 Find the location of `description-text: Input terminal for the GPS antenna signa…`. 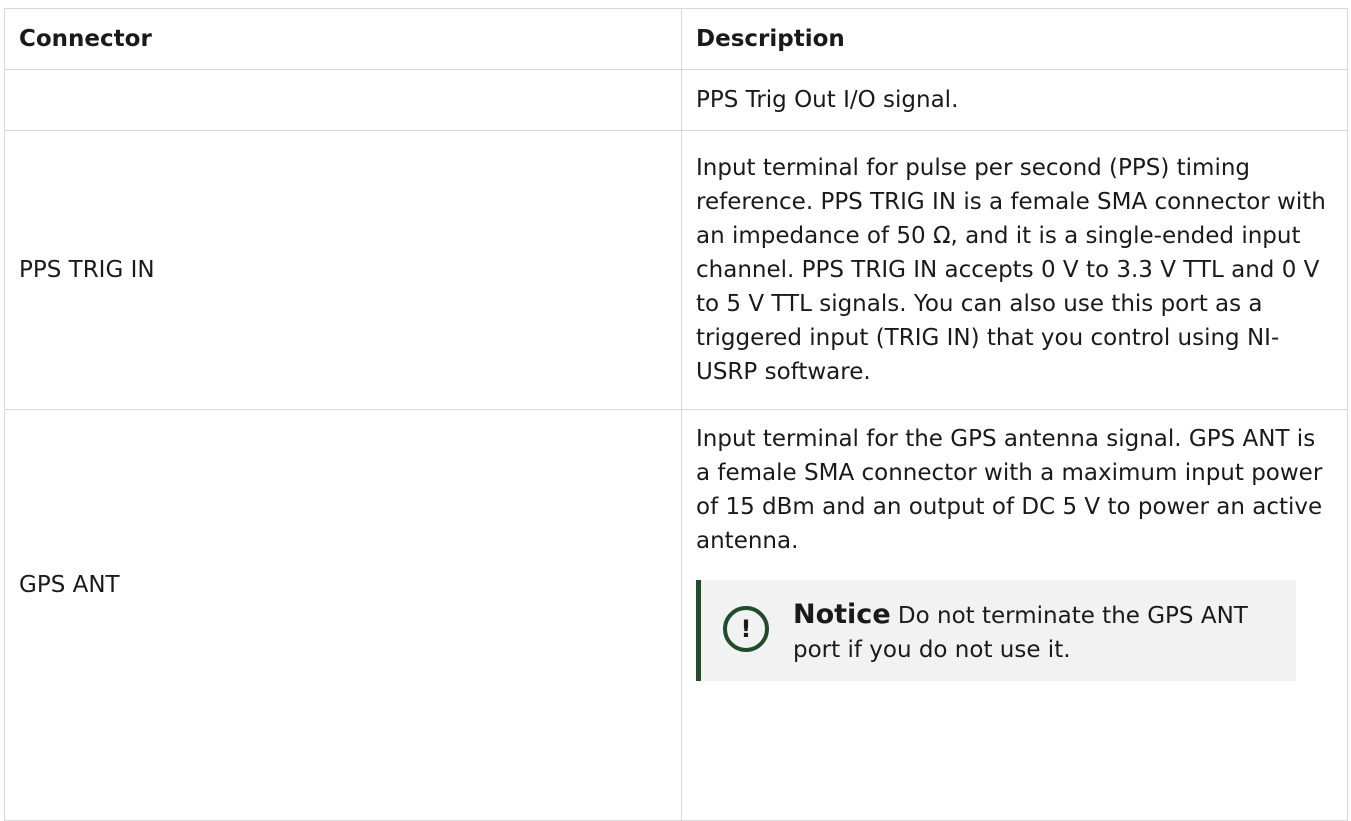

description-text: Input terminal for the GPS antenna signa… is located at coordinates (1009, 490).